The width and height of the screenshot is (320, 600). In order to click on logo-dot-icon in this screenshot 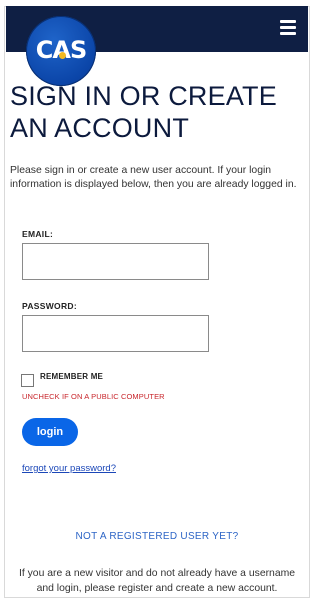, I will do `click(62, 55)`.